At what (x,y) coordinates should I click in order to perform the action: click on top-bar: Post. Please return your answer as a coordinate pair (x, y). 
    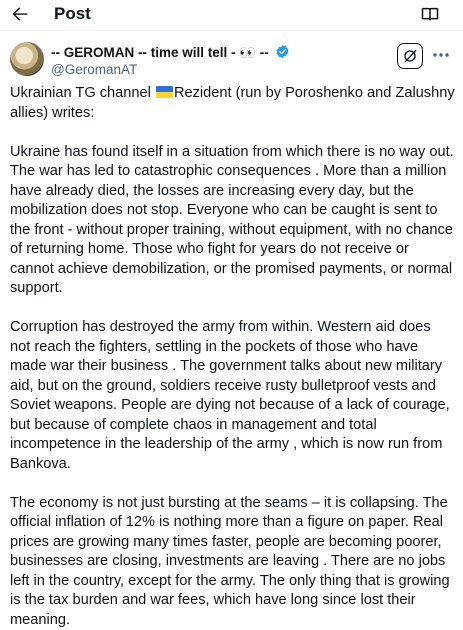
    Looking at the image, I should click on (231, 15).